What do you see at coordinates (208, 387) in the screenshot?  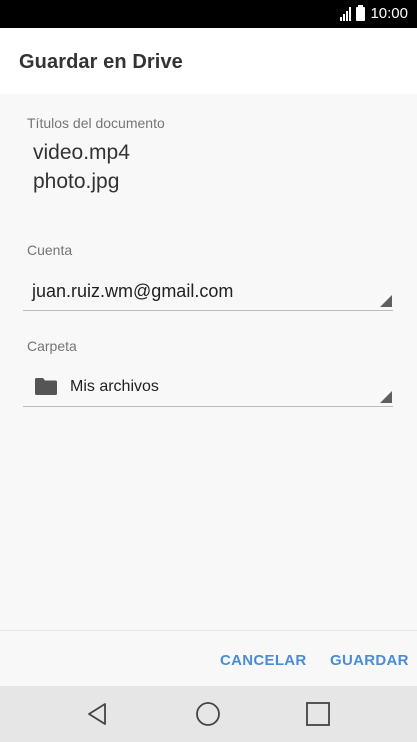 I see `folder-select: Mis archivos` at bounding box center [208, 387].